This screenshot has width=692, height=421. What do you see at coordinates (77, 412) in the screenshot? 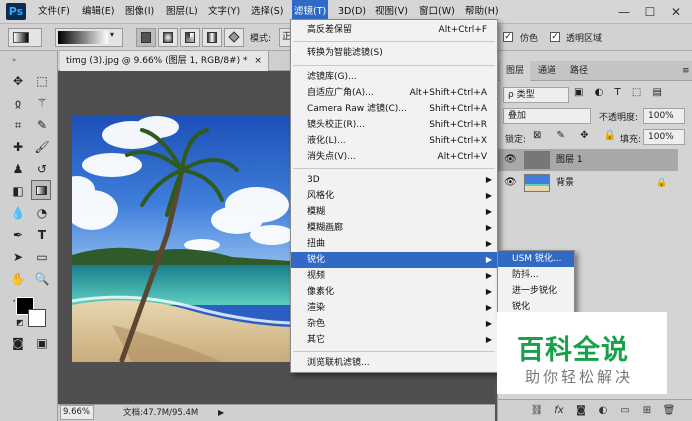
I see `zoom-field: 9.66%` at bounding box center [77, 412].